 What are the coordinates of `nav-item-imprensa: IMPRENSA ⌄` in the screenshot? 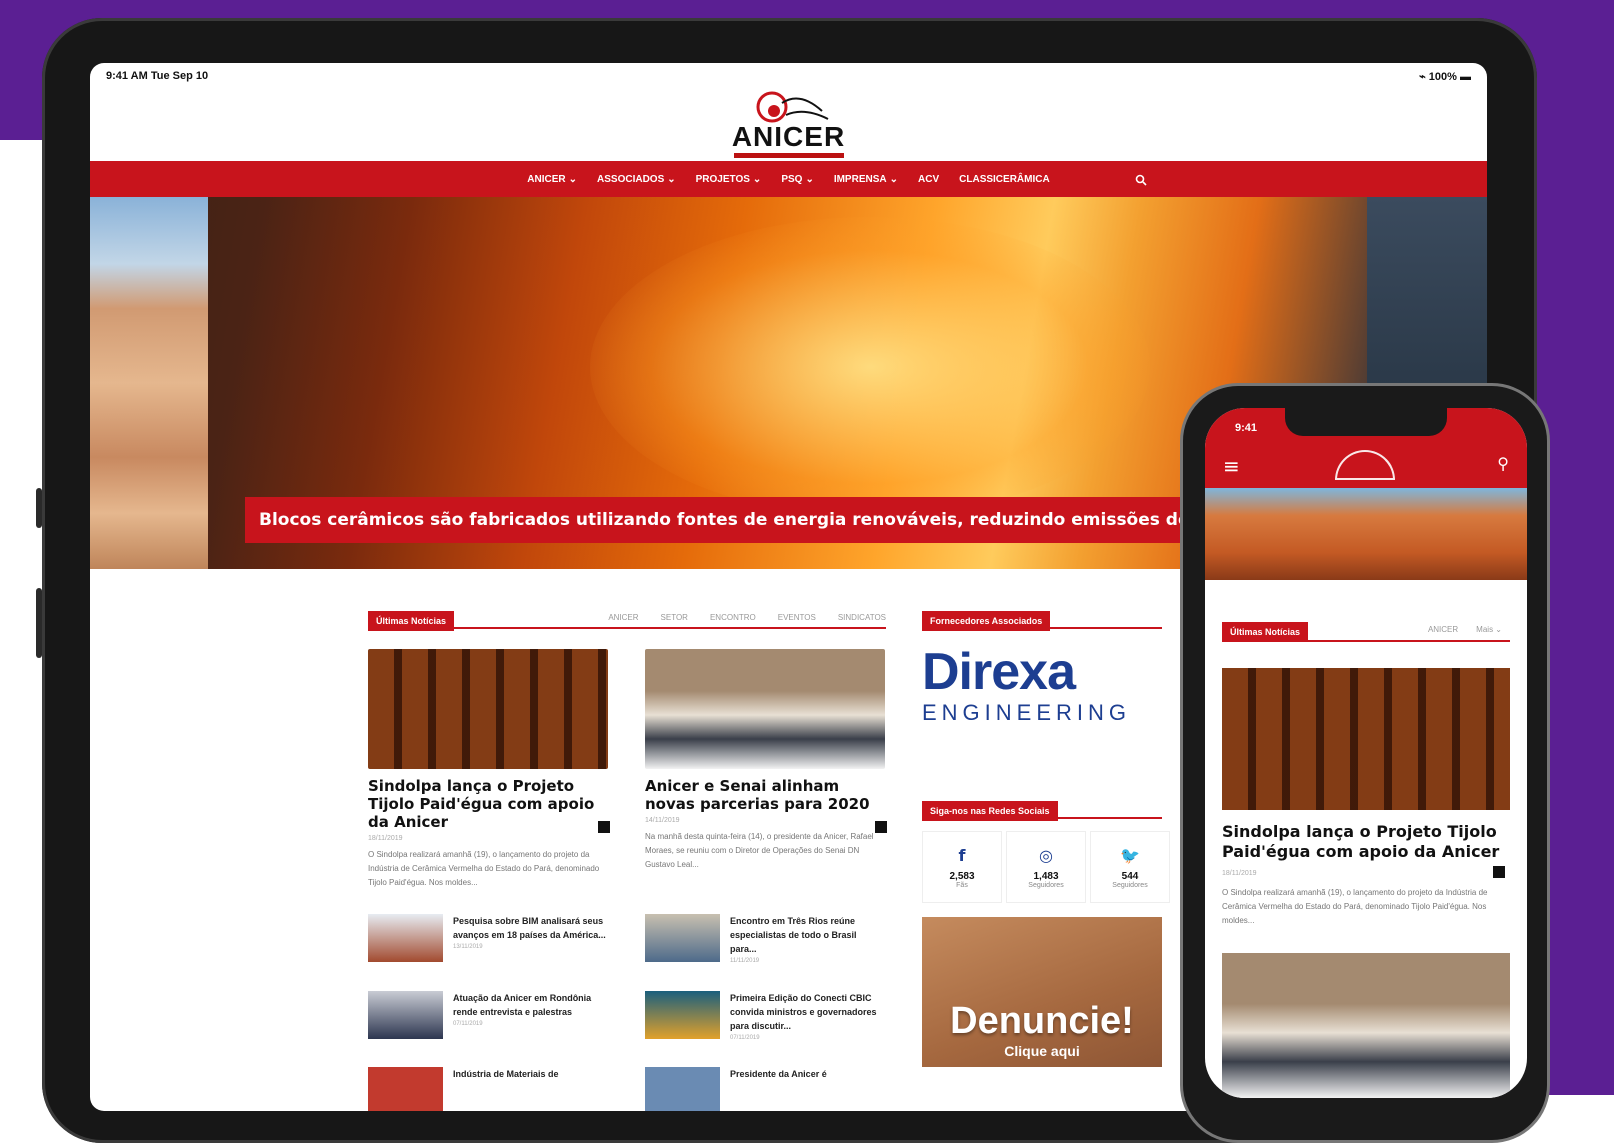 It's located at (866, 179).